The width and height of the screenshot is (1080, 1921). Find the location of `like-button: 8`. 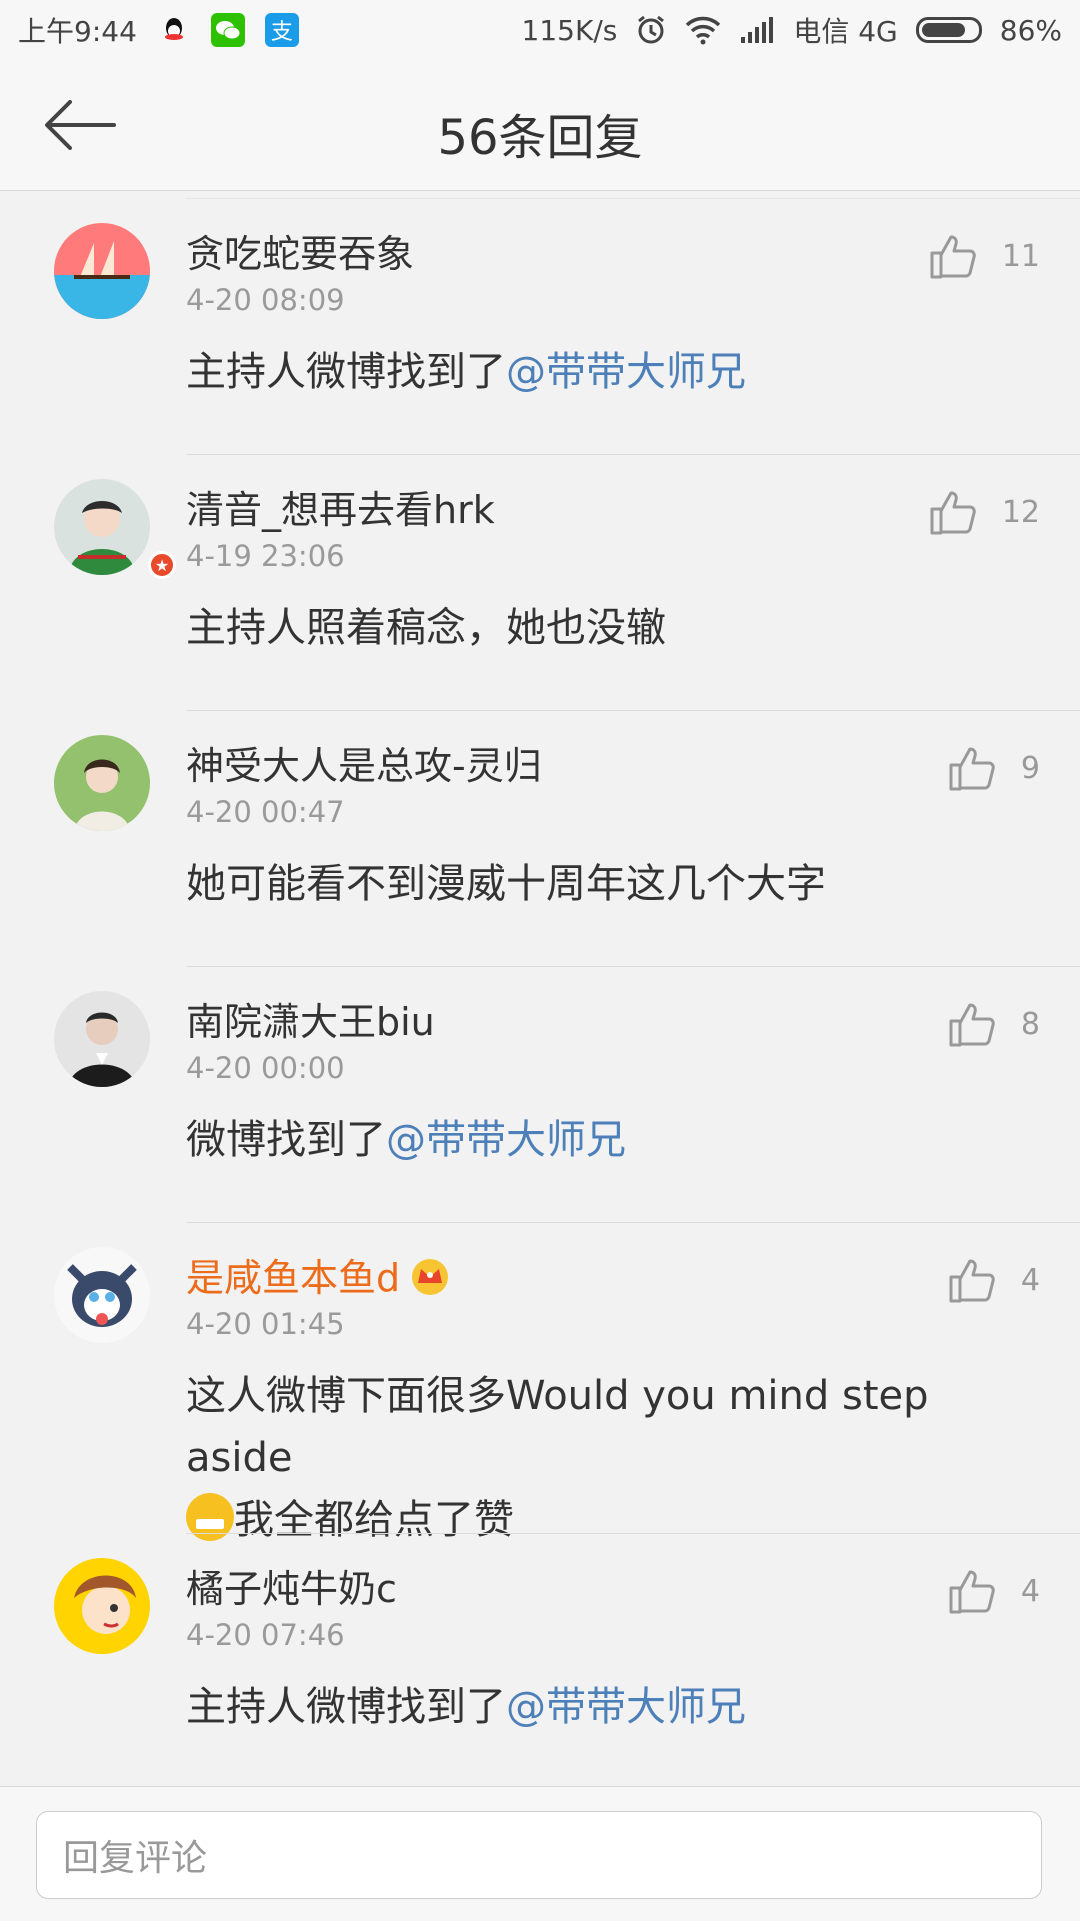

like-button: 8 is located at coordinates (993, 1024).